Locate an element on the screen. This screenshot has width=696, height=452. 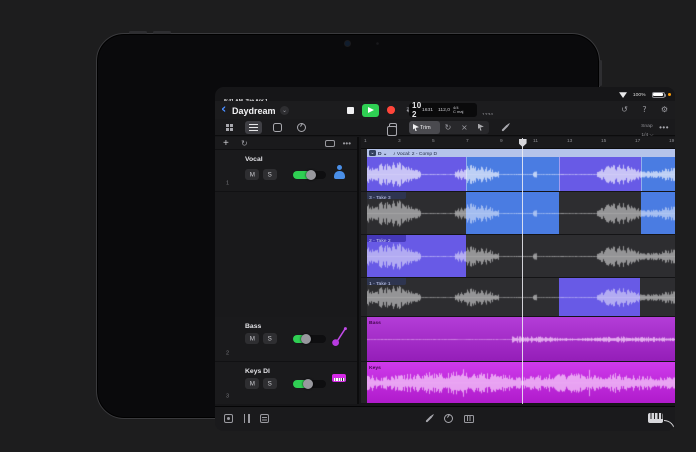
project-menu-button: ⌄ is located at coordinates (284, 110).